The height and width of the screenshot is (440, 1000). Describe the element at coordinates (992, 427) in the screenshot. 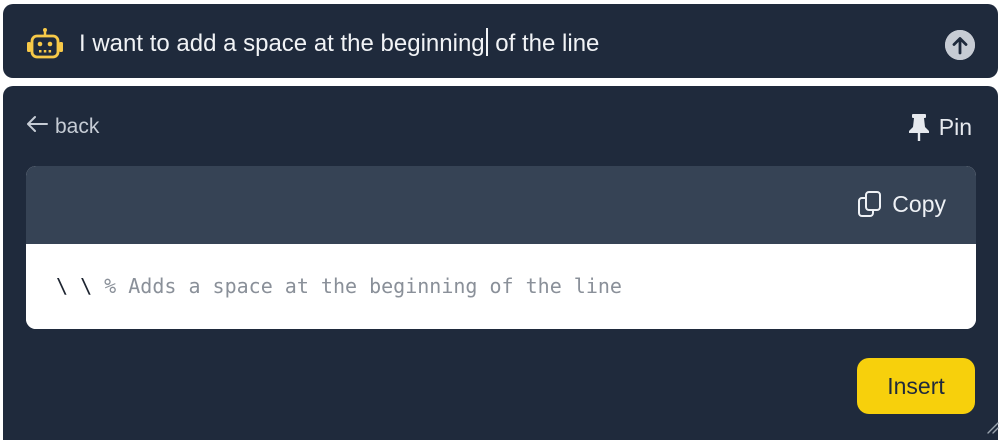

I see `resize-handle-icon` at that location.